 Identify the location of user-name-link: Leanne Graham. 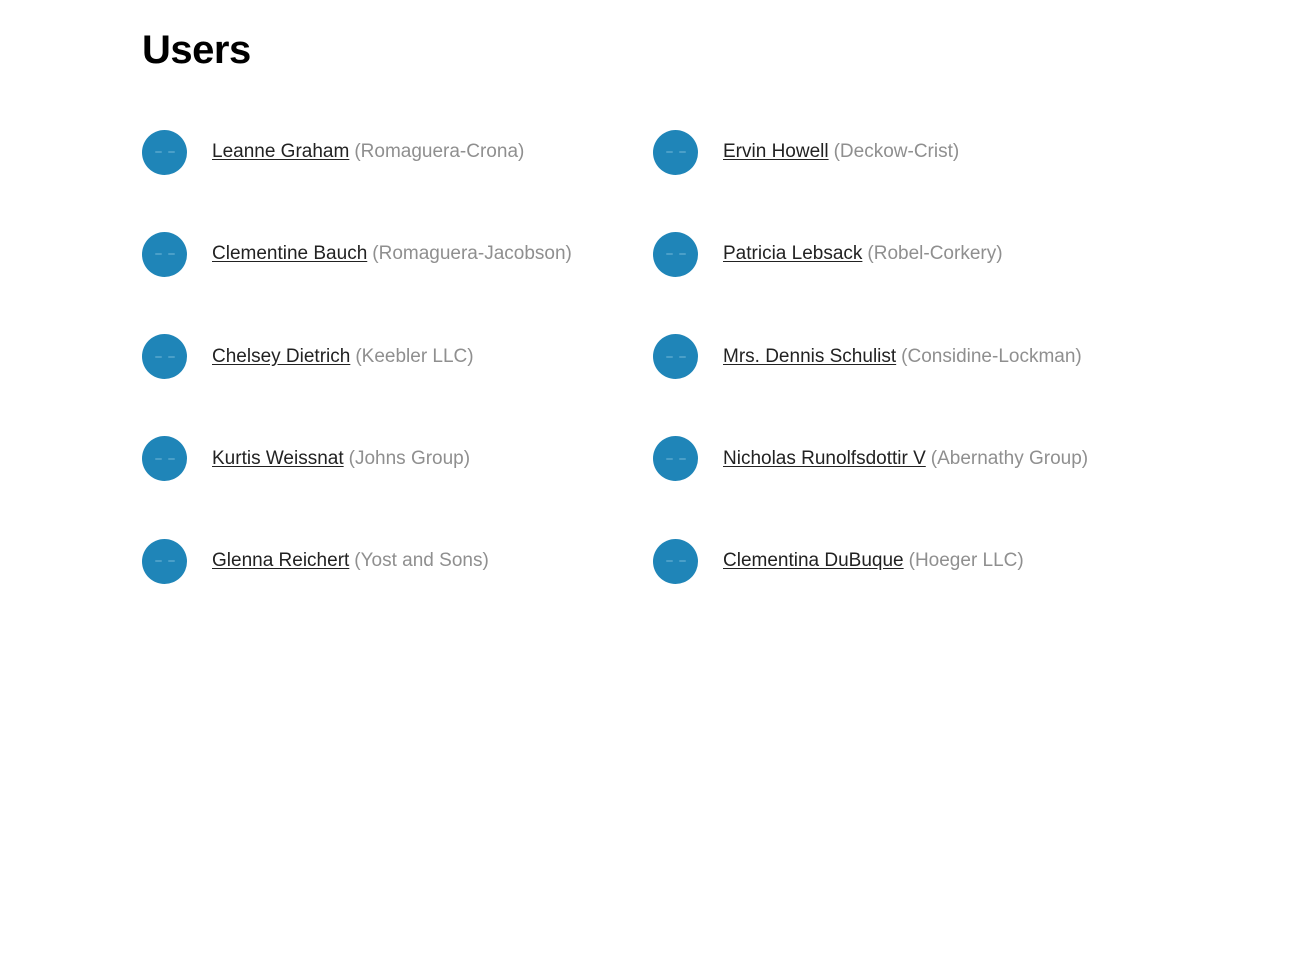
(280, 151).